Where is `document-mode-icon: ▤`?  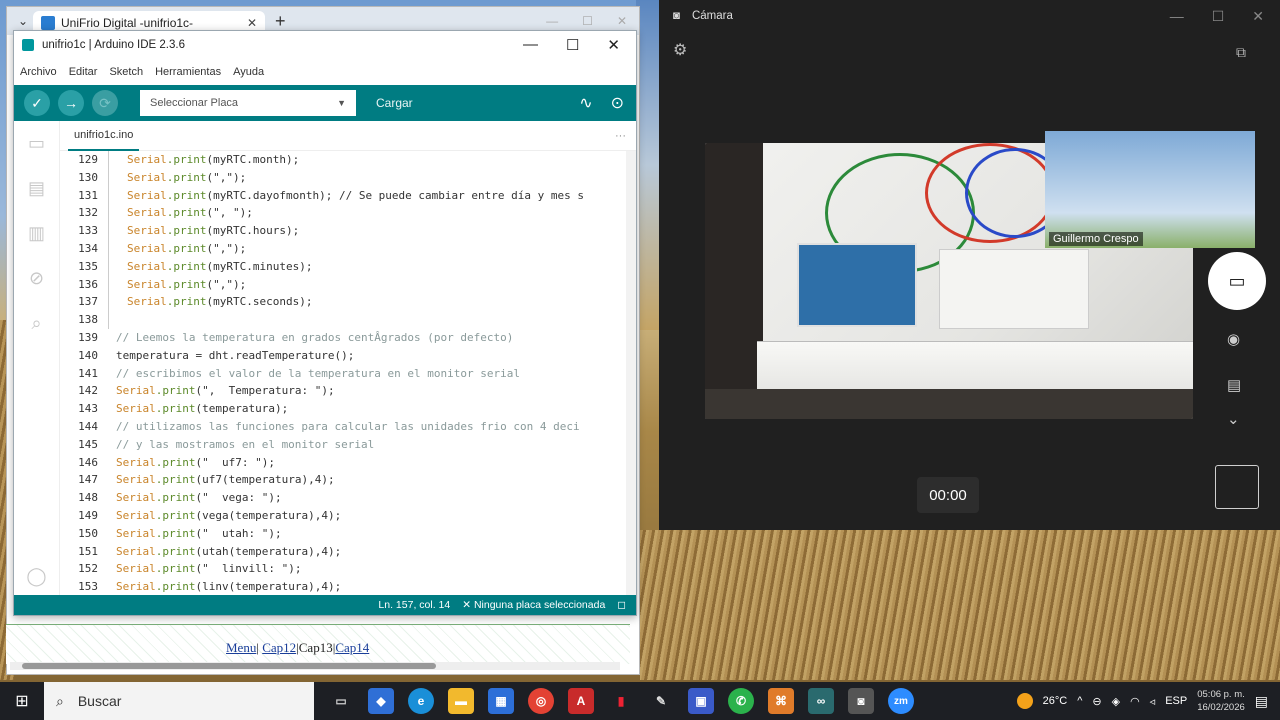 document-mode-icon: ▤ is located at coordinates (1234, 385).